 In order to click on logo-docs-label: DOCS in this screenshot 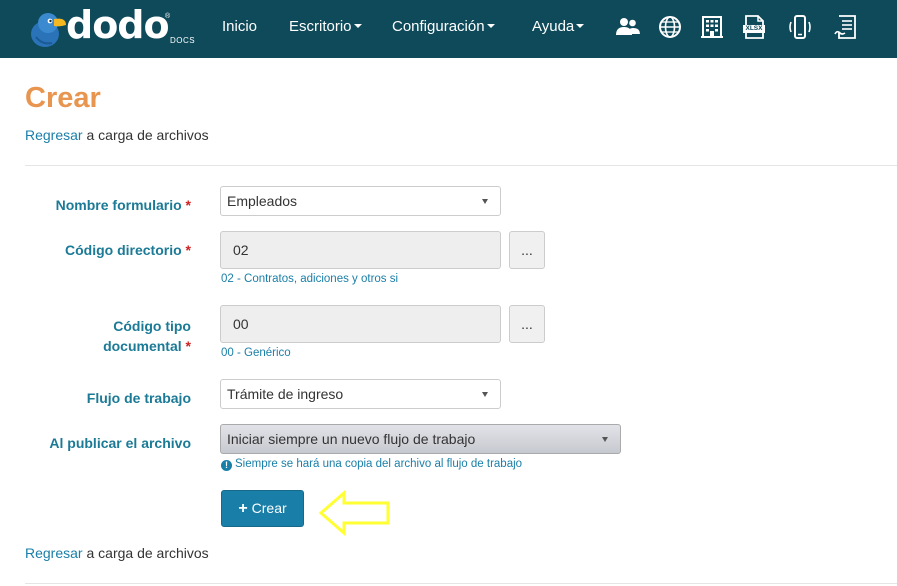, I will do `click(183, 40)`.